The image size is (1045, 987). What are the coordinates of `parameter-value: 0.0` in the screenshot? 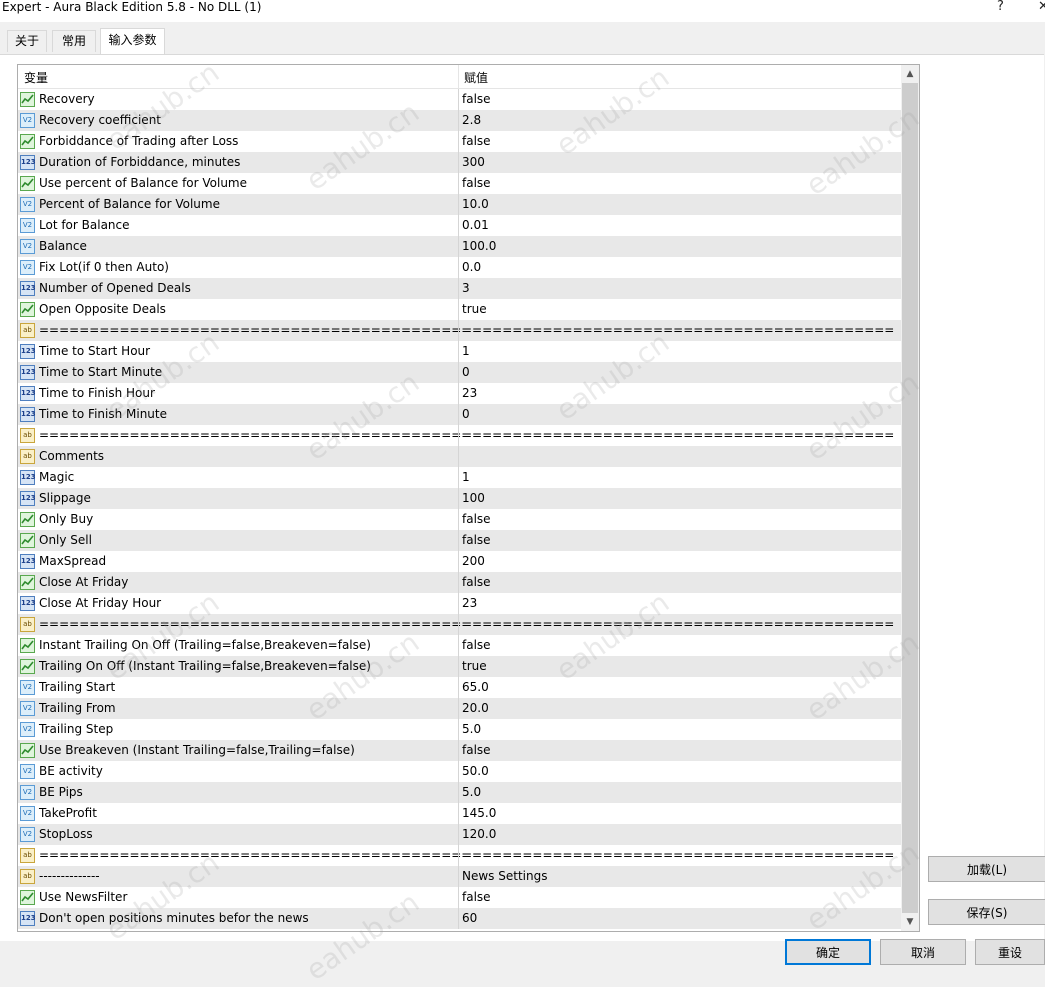 It's located at (471, 267).